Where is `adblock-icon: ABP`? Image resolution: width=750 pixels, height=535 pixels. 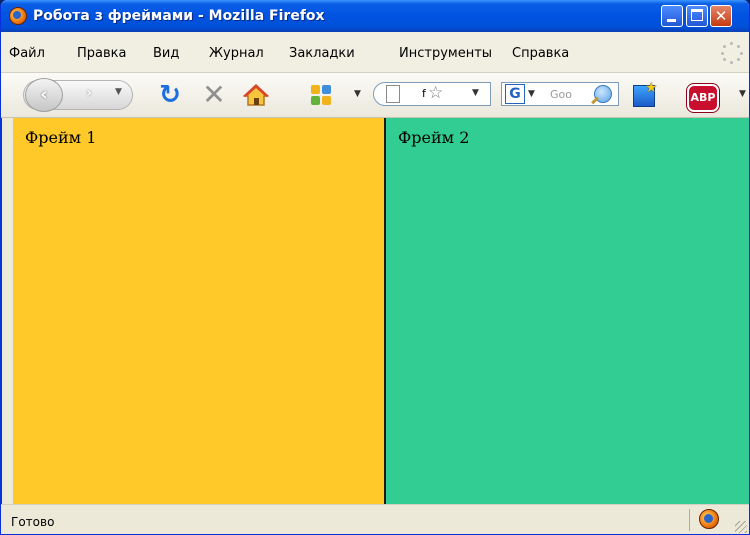 adblock-icon: ABP is located at coordinates (703, 98).